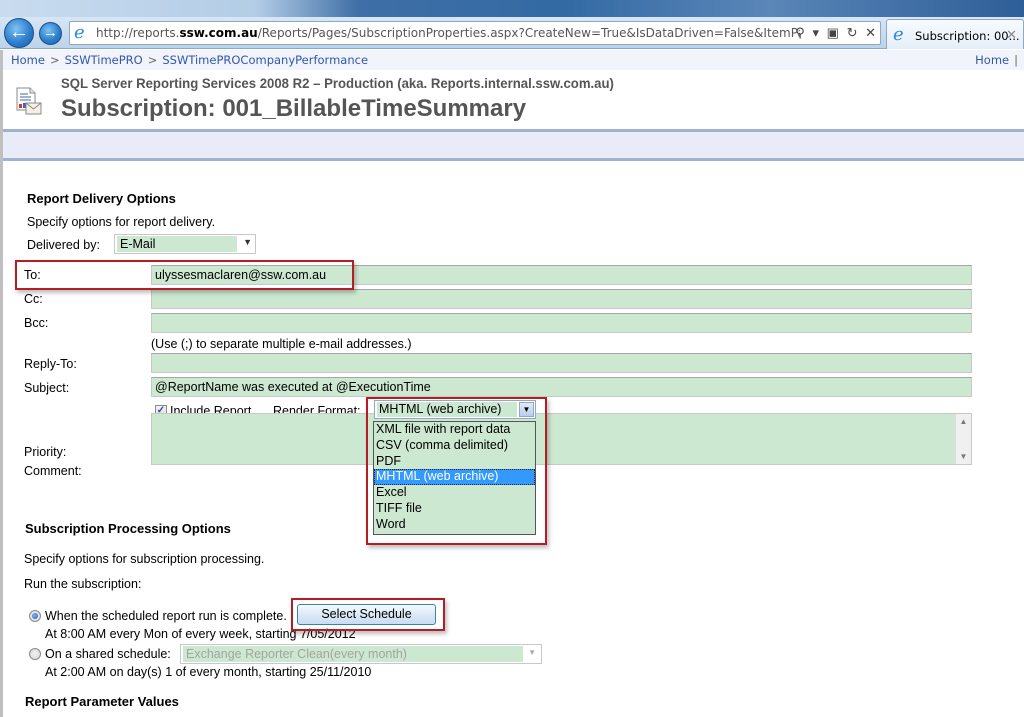 This screenshot has width=1024, height=717. I want to click on render-format-option: XML file with report data, so click(454, 430).